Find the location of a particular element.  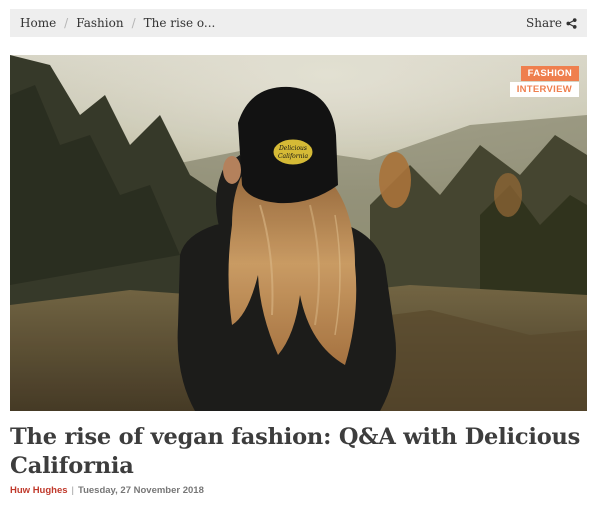

share-button: Share is located at coordinates (551, 23).